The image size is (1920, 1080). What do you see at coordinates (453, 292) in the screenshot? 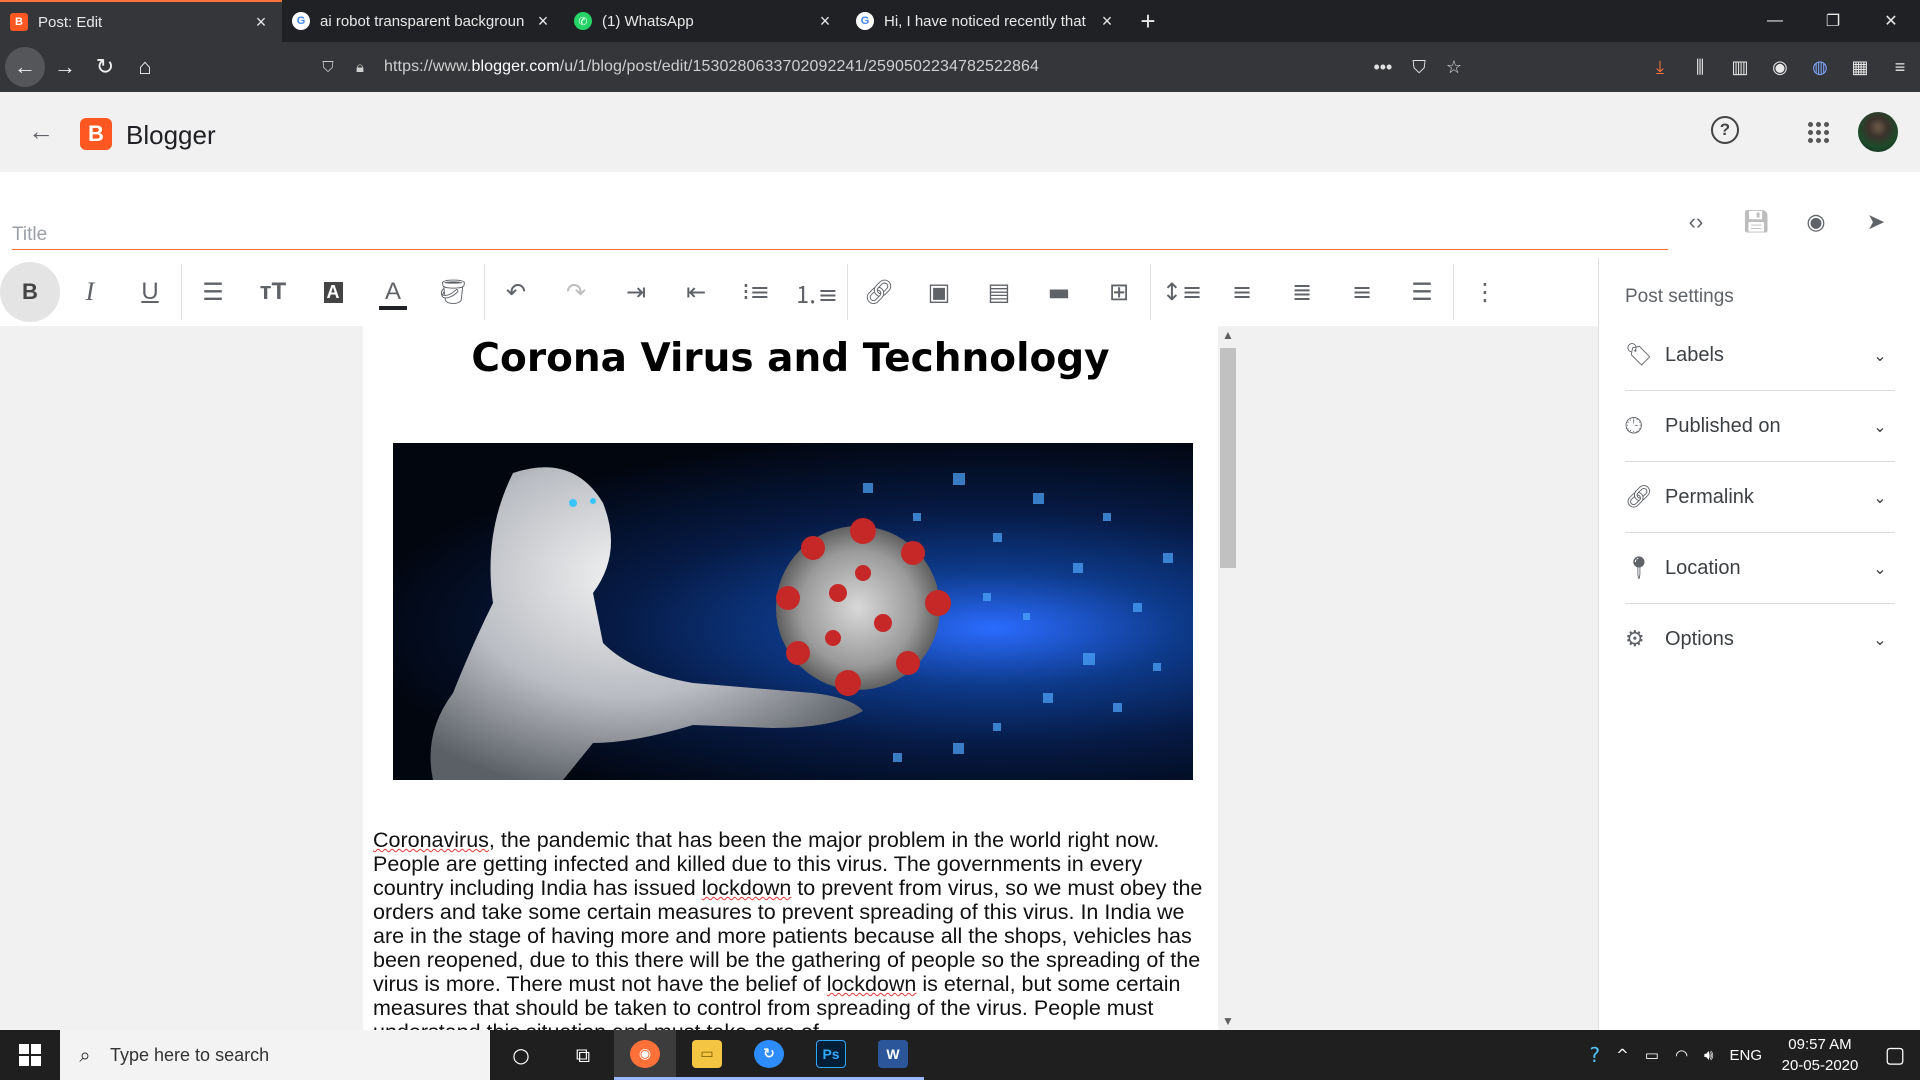
I see `highlight-color-icon: 🪣︎` at bounding box center [453, 292].